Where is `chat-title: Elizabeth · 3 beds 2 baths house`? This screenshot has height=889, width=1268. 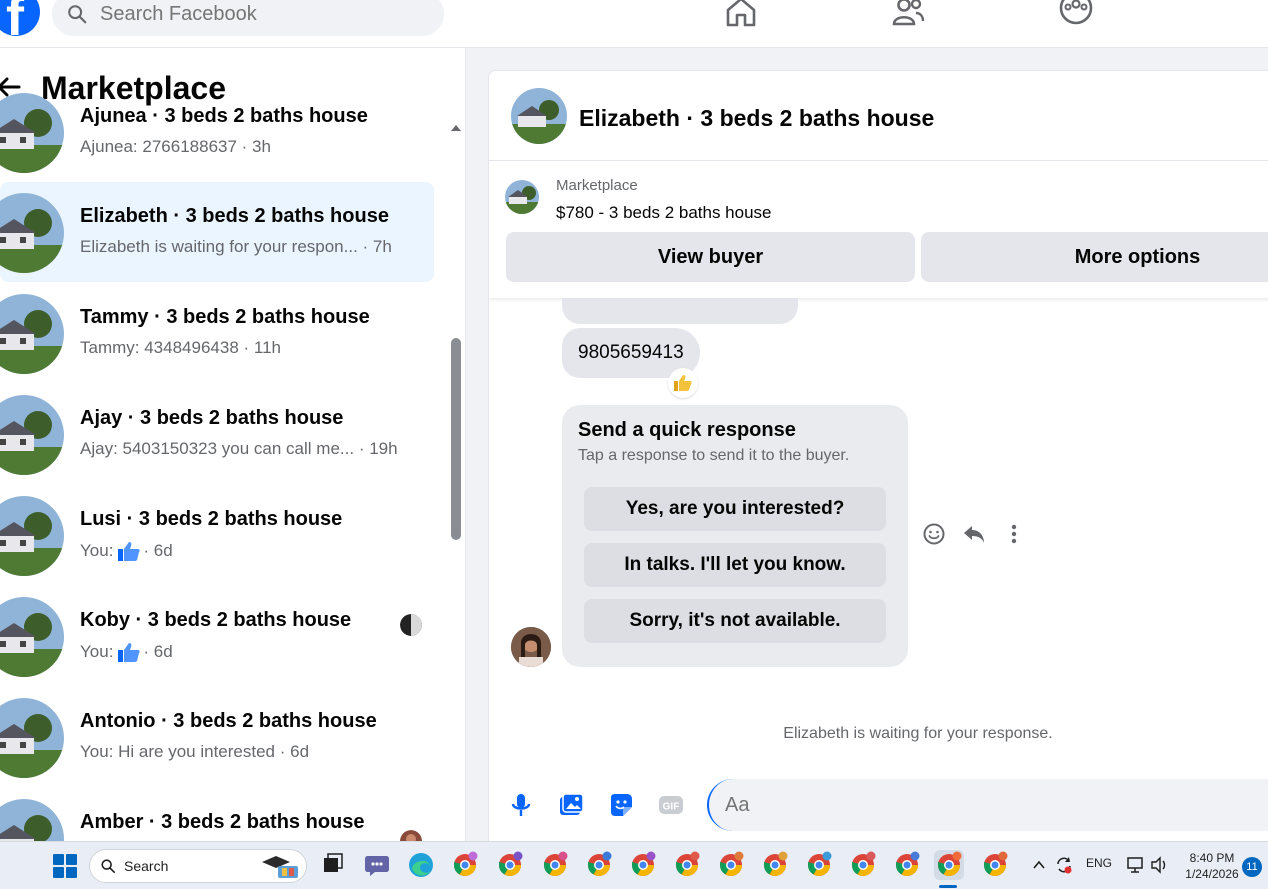
chat-title: Elizabeth · 3 beds 2 baths house is located at coordinates (757, 118).